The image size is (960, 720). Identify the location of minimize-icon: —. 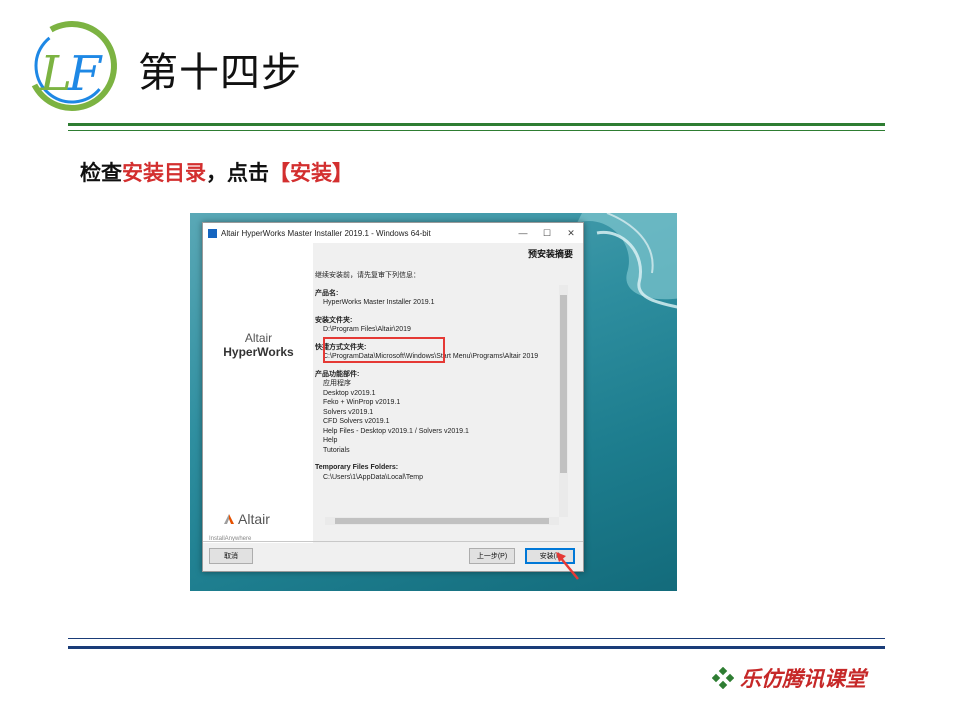
(523, 233).